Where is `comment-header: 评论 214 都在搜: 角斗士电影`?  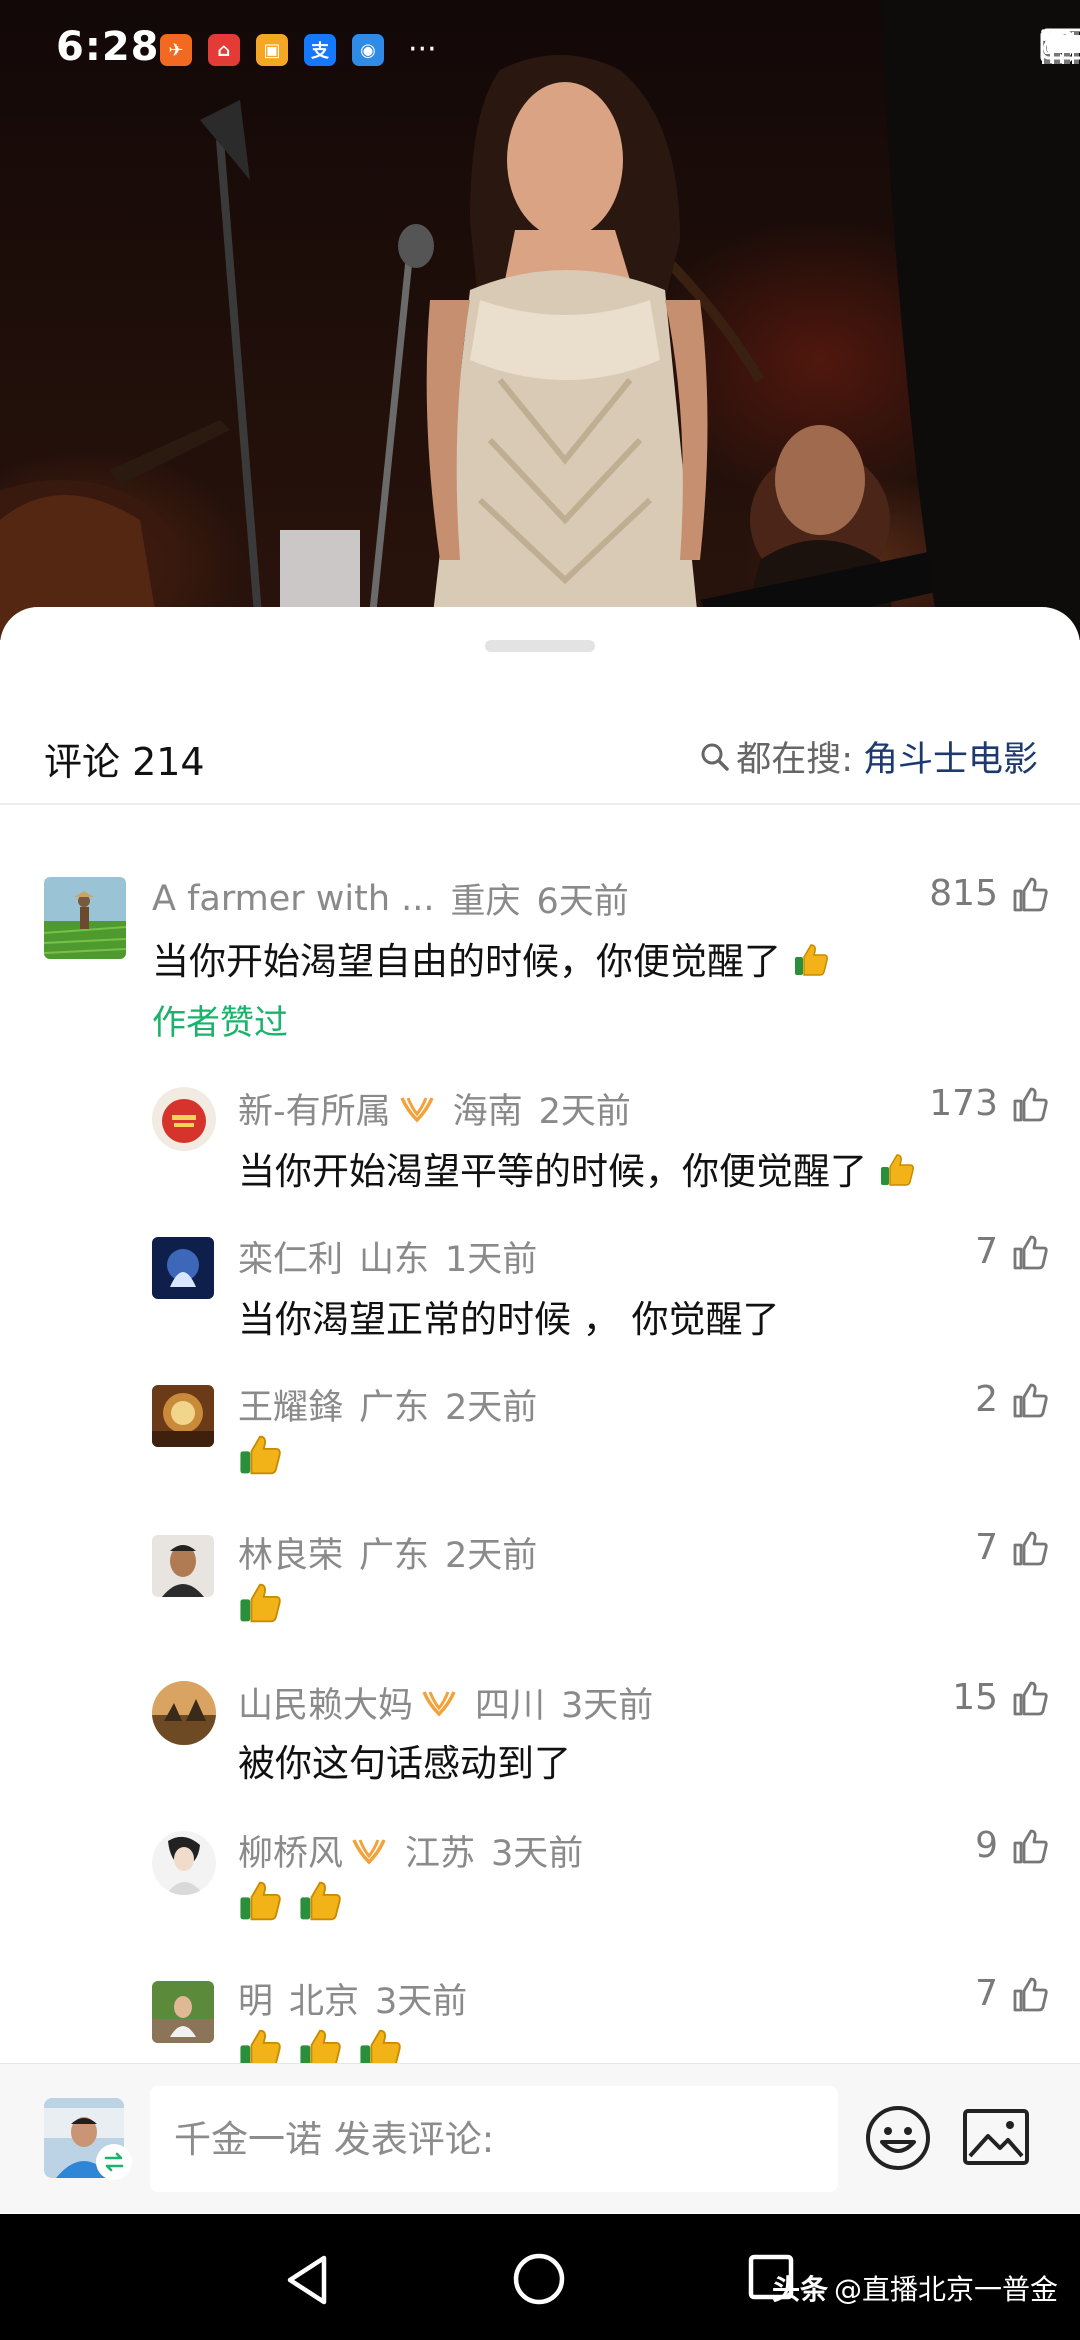 comment-header: 评论 214 都在搜: 角斗士电影 is located at coordinates (540, 757).